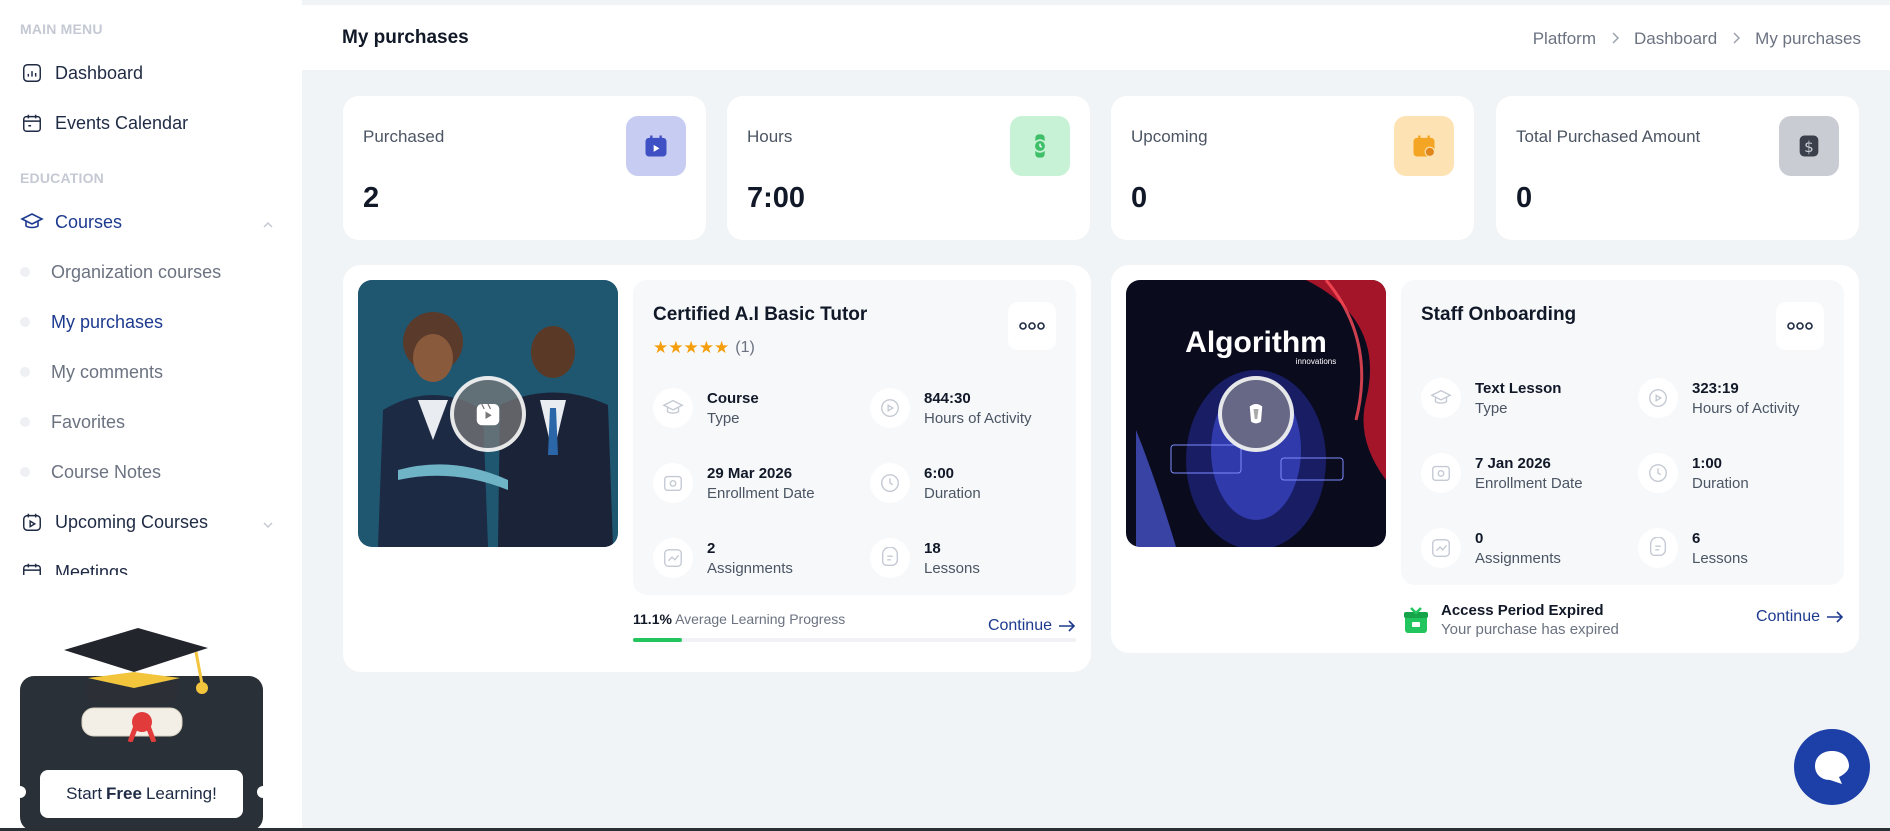 This screenshot has width=1890, height=831. Describe the element at coordinates (1424, 146) in the screenshot. I see `calendar-clock-icon` at that location.